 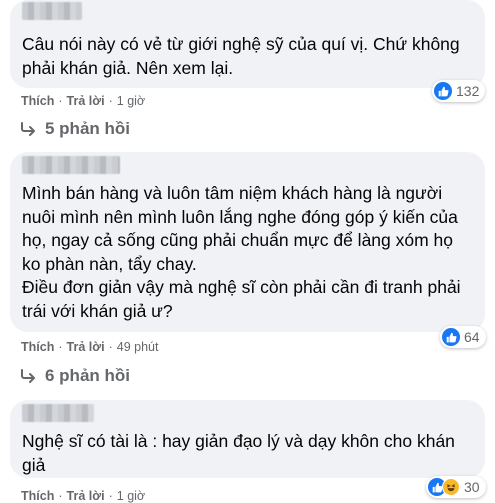 I want to click on replies-count-label: 6 phản hồi, so click(x=87, y=375).